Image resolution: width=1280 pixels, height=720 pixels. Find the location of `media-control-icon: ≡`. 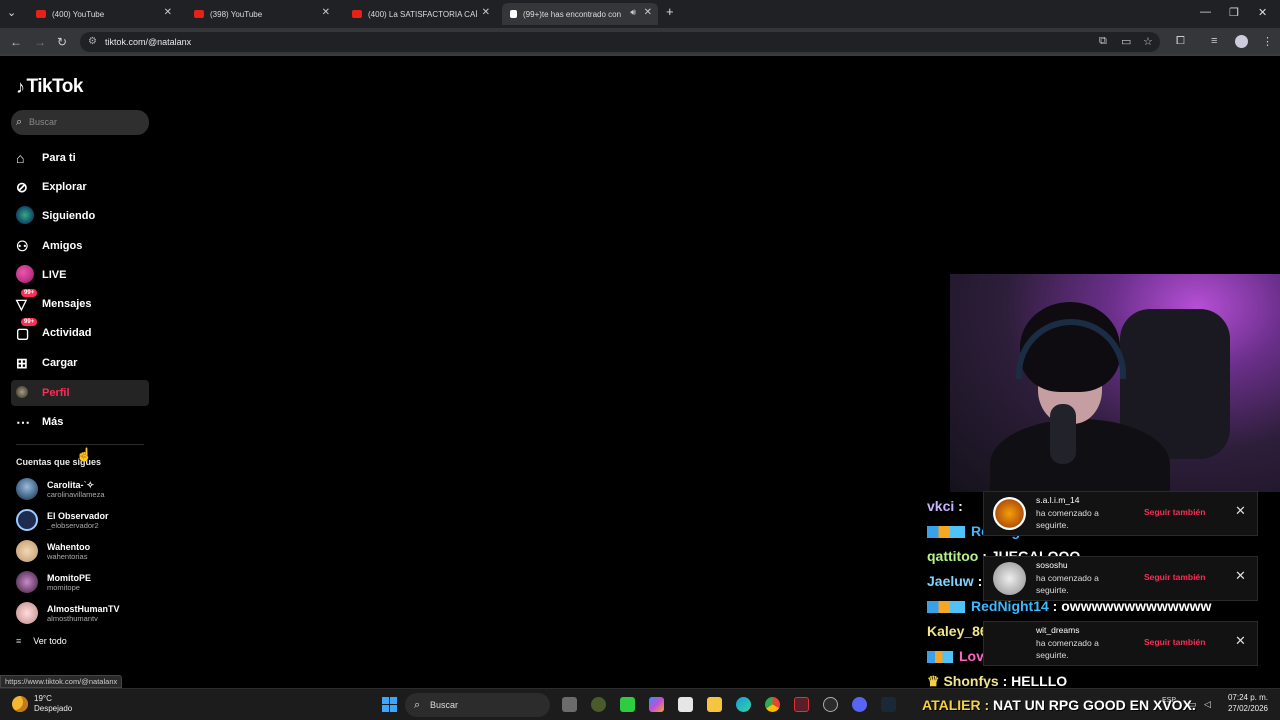

media-control-icon: ≡ is located at coordinates (1214, 41).